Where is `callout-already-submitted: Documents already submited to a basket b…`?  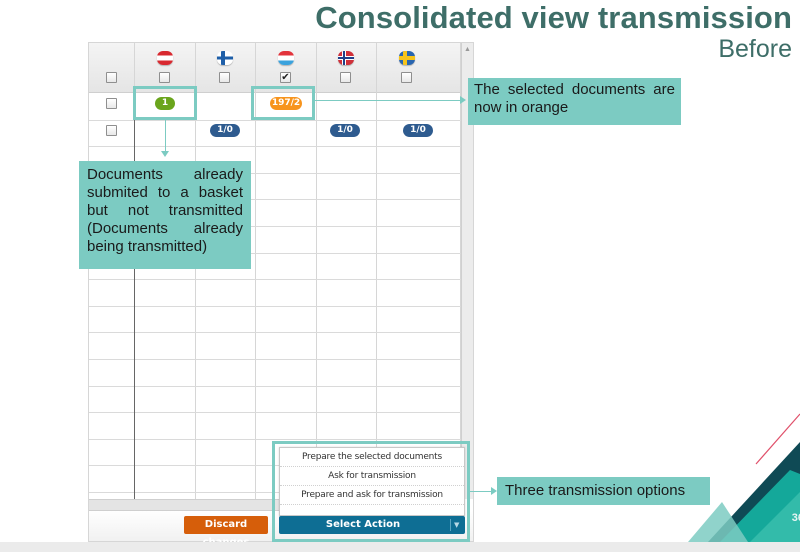 callout-already-submitted: Documents already submited to a basket b… is located at coordinates (165, 215).